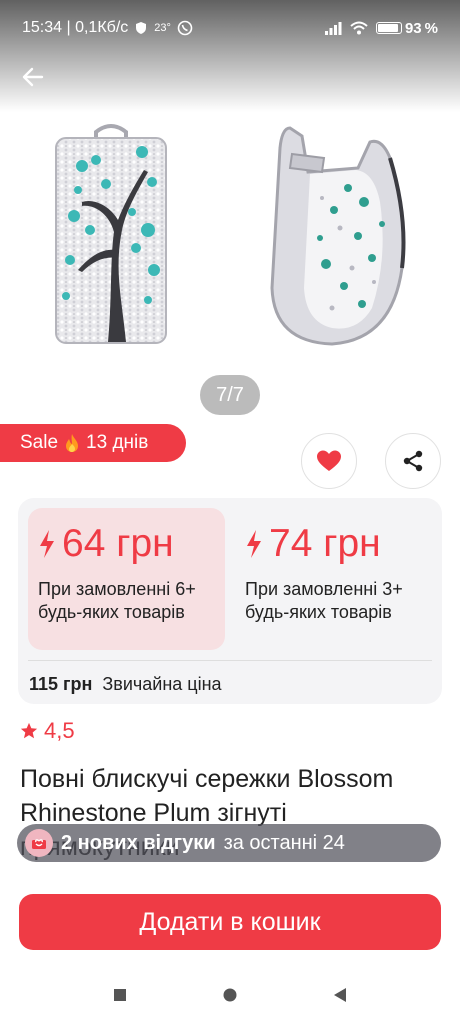 This screenshot has width=460, height=1024. Describe the element at coordinates (39, 442) in the screenshot. I see `sale-label: Sale` at that location.